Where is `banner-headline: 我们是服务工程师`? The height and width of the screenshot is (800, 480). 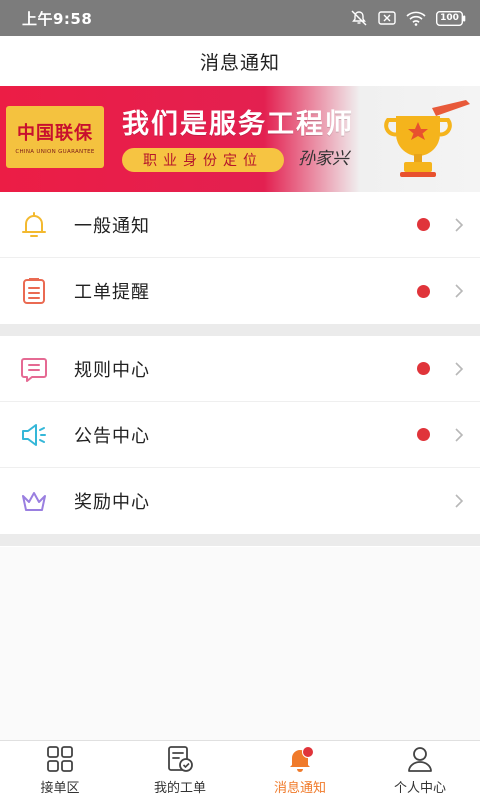
banner-headline: 我们是服务工程师 is located at coordinates (238, 124).